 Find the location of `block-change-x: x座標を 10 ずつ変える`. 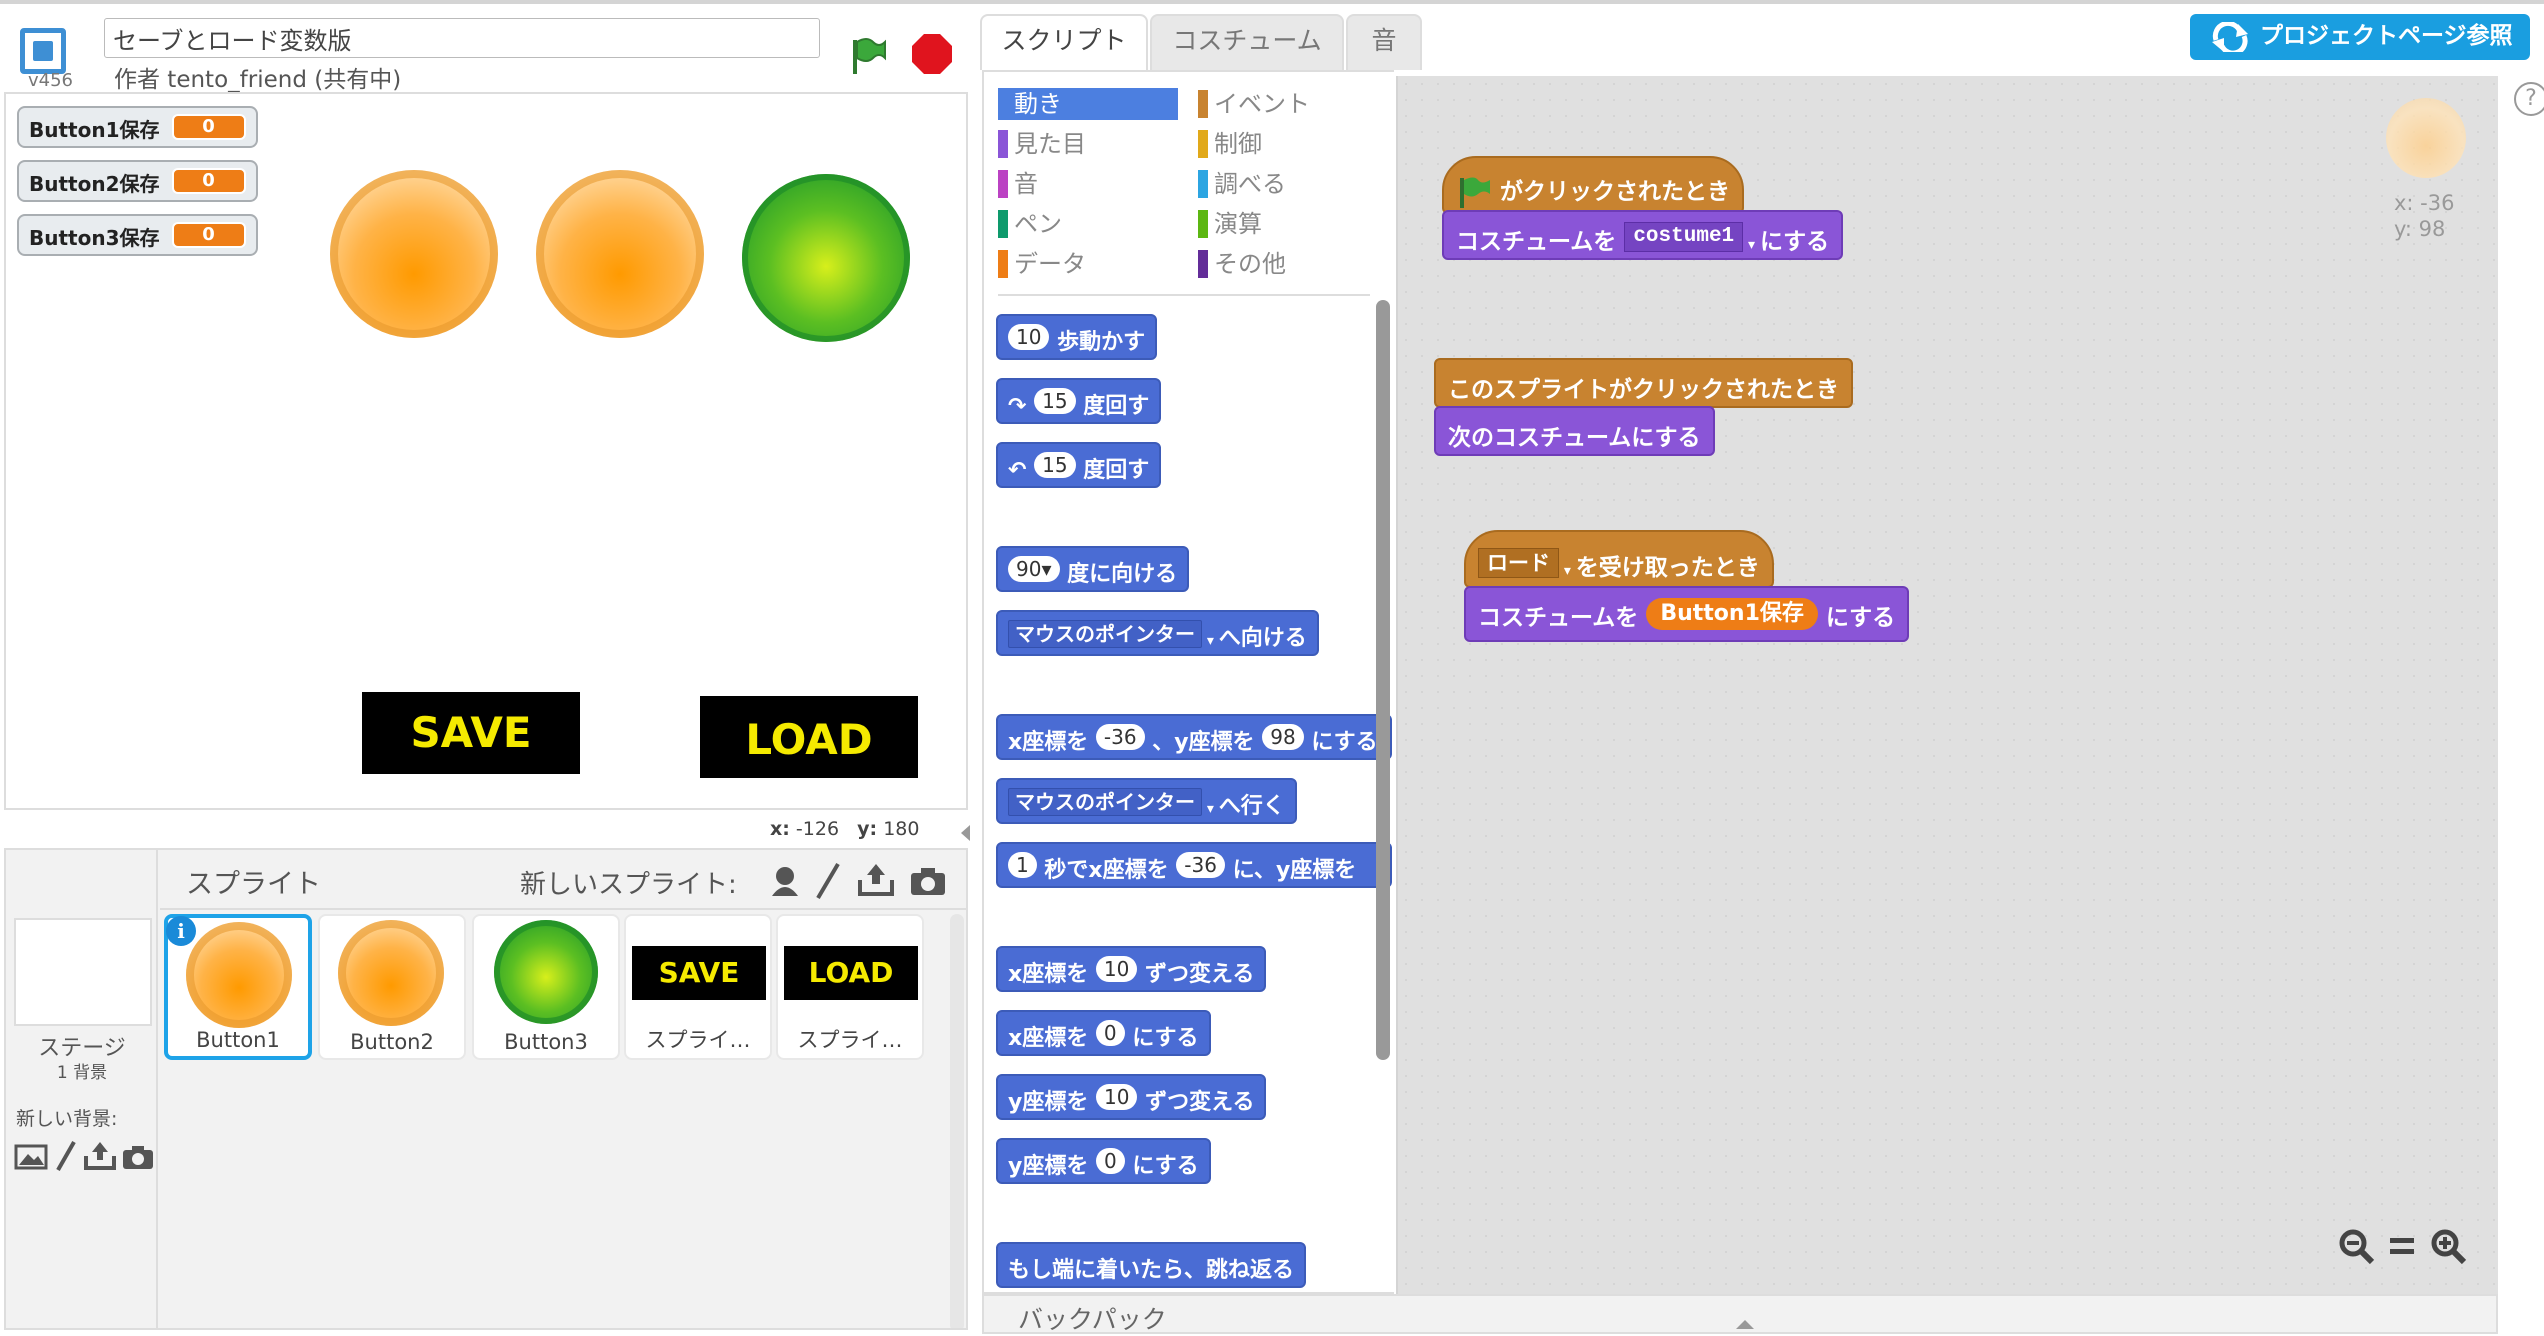

block-change-x: x座標を 10 ずつ変える is located at coordinates (1131, 969).